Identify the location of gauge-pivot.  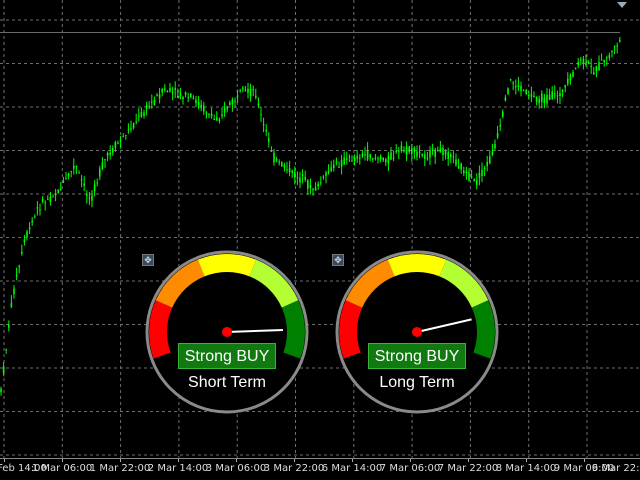
(417, 332).